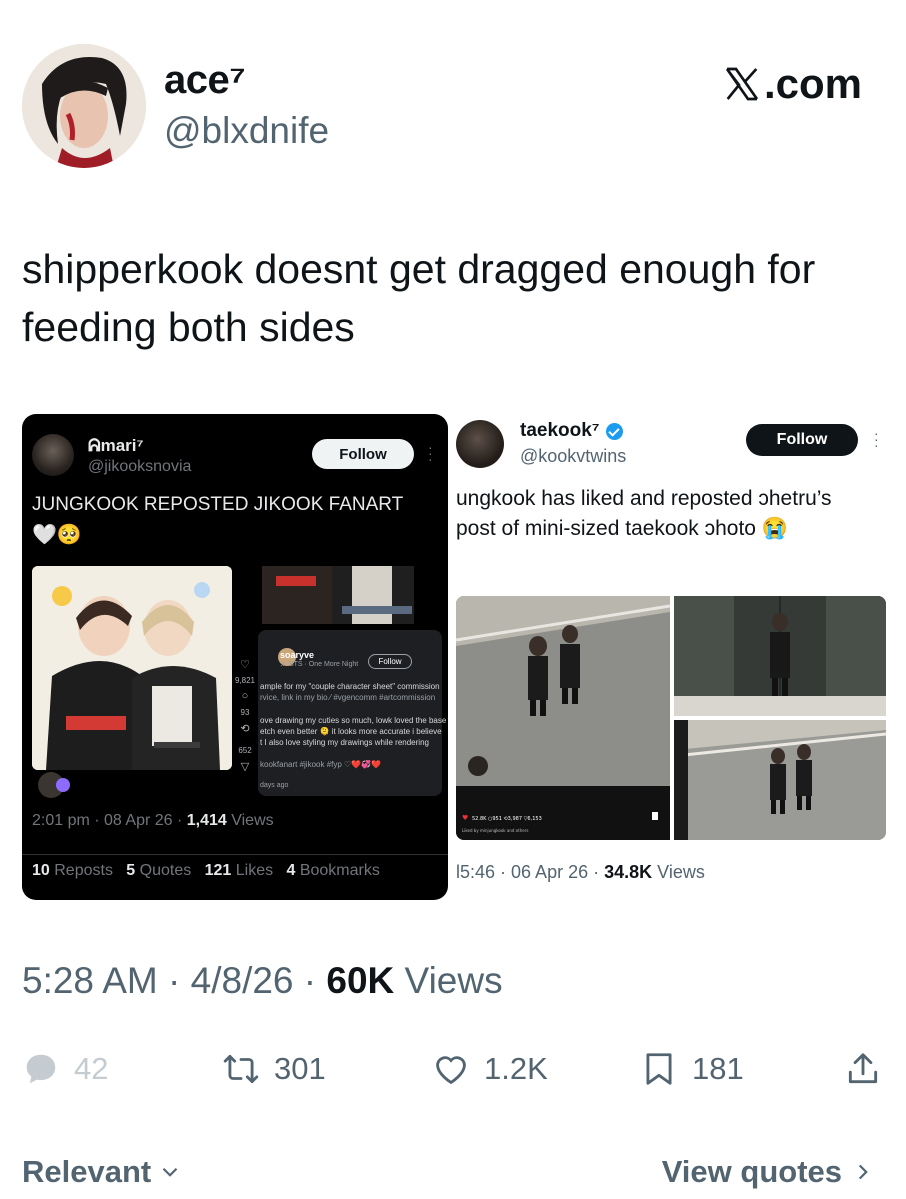  I want to click on comment-icon: ○, so click(245, 696).